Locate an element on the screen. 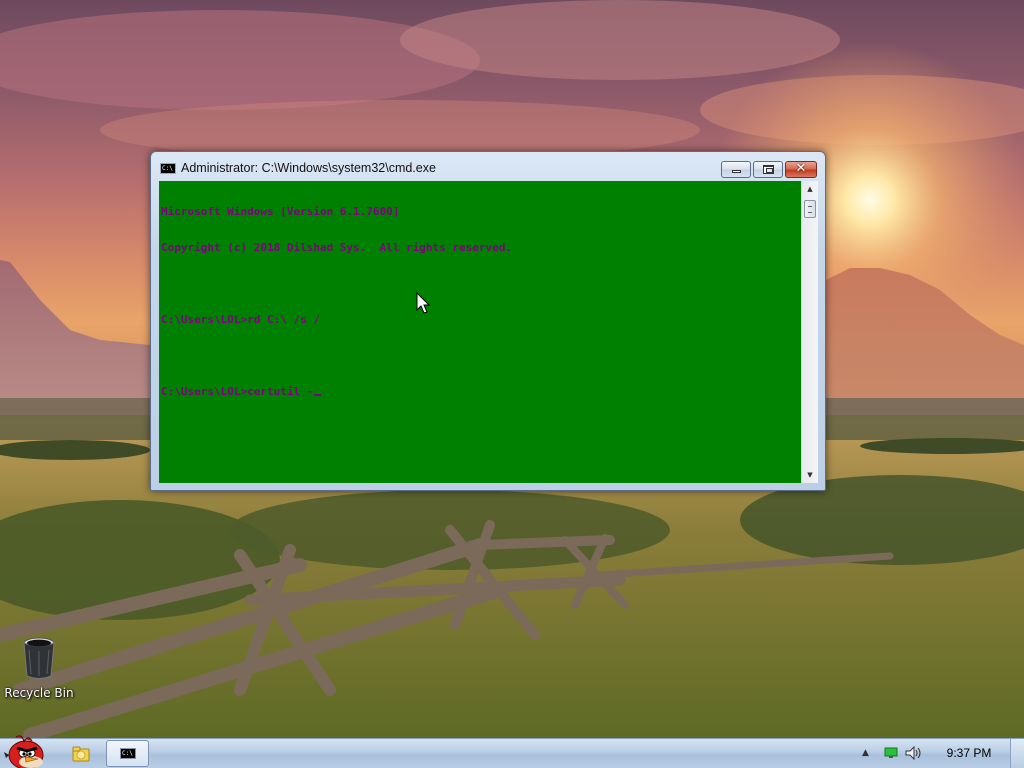 The image size is (1024, 768). recycle-bin-label: Recycle Bin is located at coordinates (39, 693).